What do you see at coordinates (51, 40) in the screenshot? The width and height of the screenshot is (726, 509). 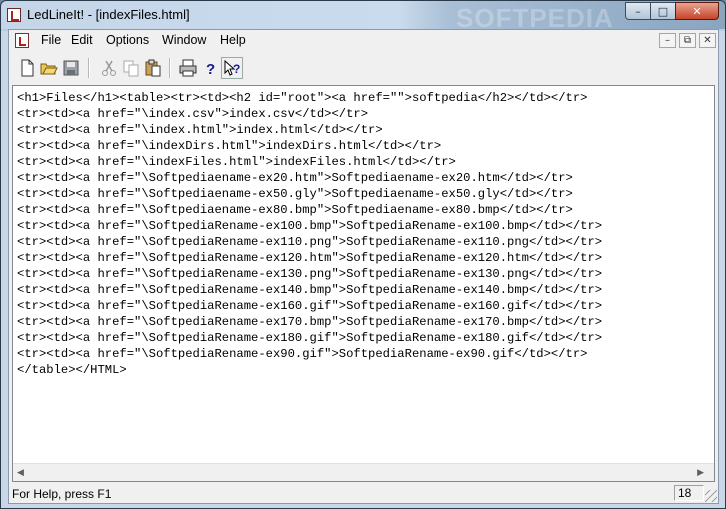 I see `menu-file: File` at bounding box center [51, 40].